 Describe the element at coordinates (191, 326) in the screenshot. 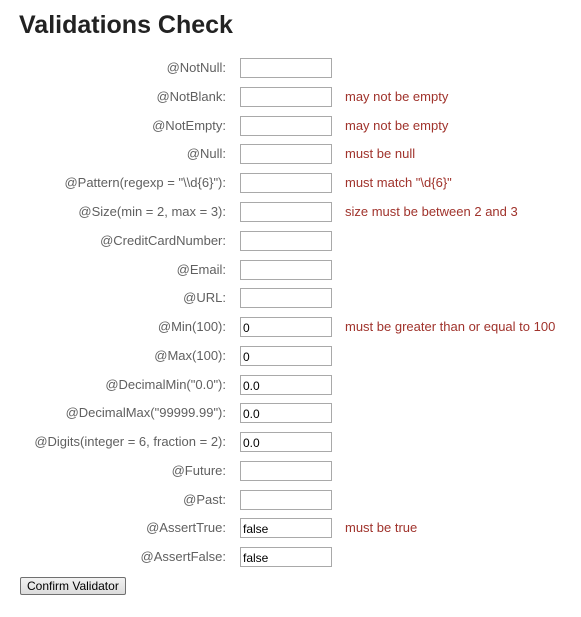

I see `field-label-min: @Min(100):` at that location.